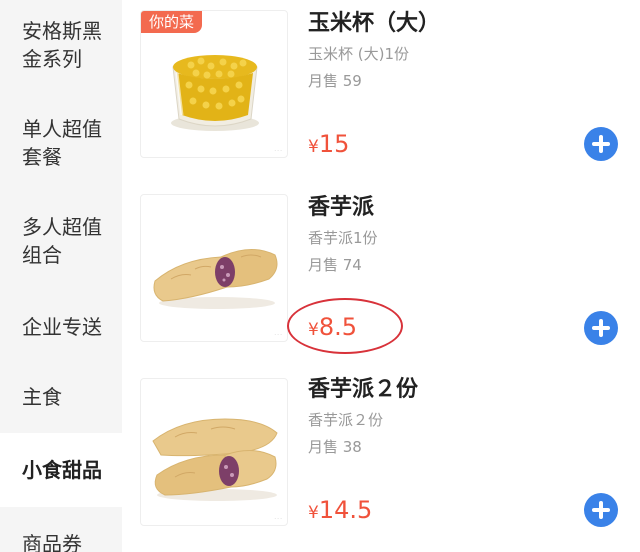 Image resolution: width=640 pixels, height=552 pixels. I want to click on product-name: 香芋派２份, so click(363, 389).